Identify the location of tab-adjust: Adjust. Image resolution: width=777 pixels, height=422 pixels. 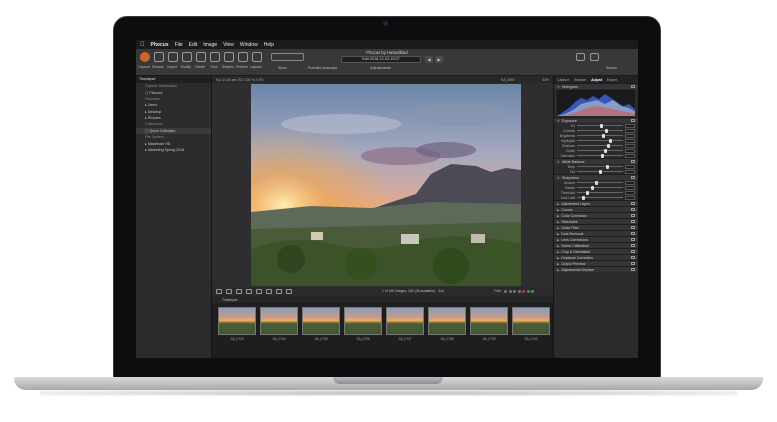
(596, 80).